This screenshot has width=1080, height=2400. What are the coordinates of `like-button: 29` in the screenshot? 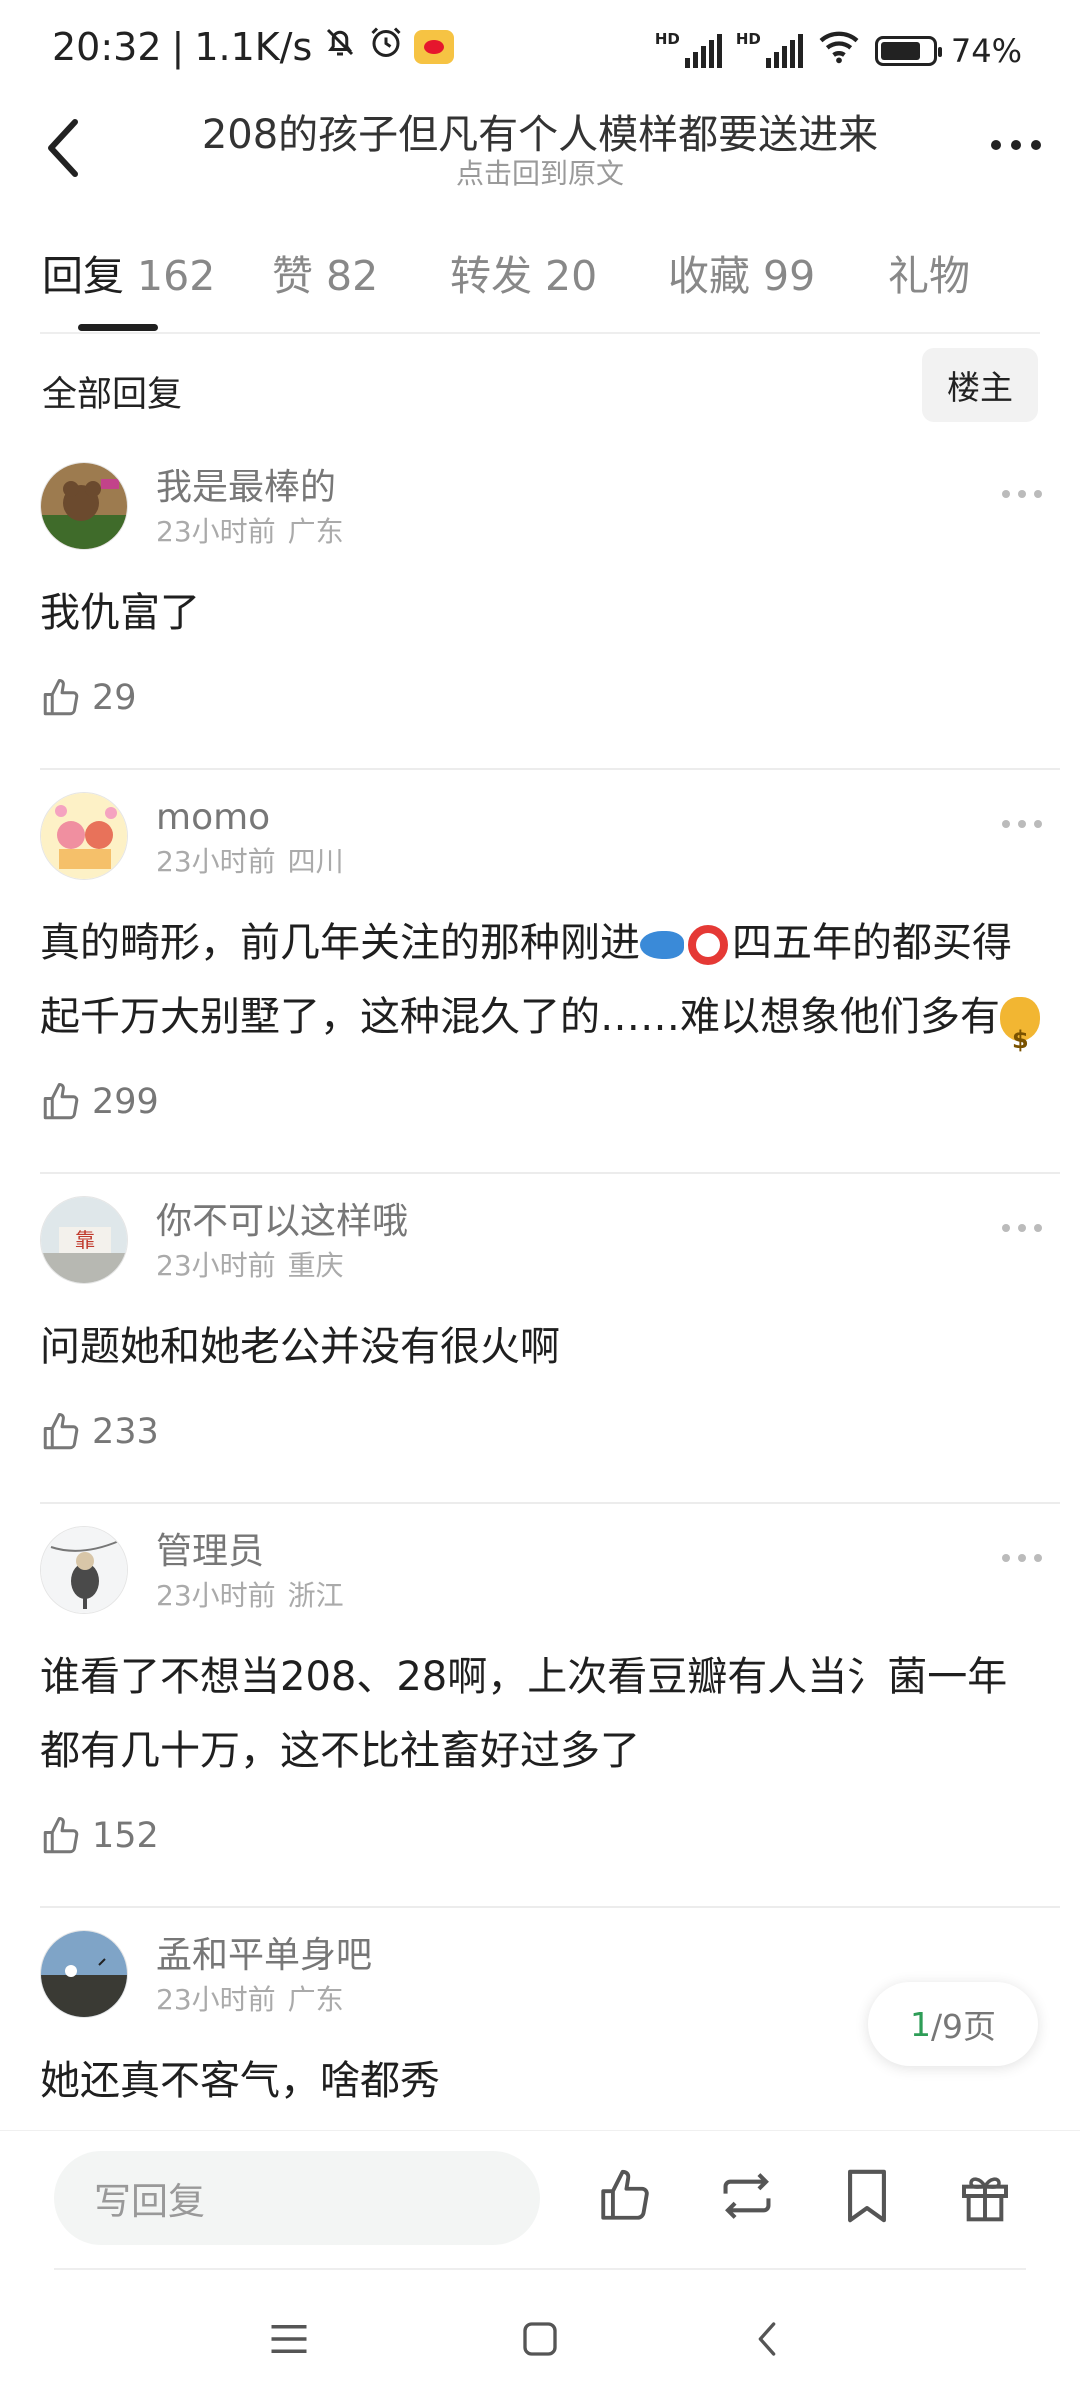 It's located at (550, 698).